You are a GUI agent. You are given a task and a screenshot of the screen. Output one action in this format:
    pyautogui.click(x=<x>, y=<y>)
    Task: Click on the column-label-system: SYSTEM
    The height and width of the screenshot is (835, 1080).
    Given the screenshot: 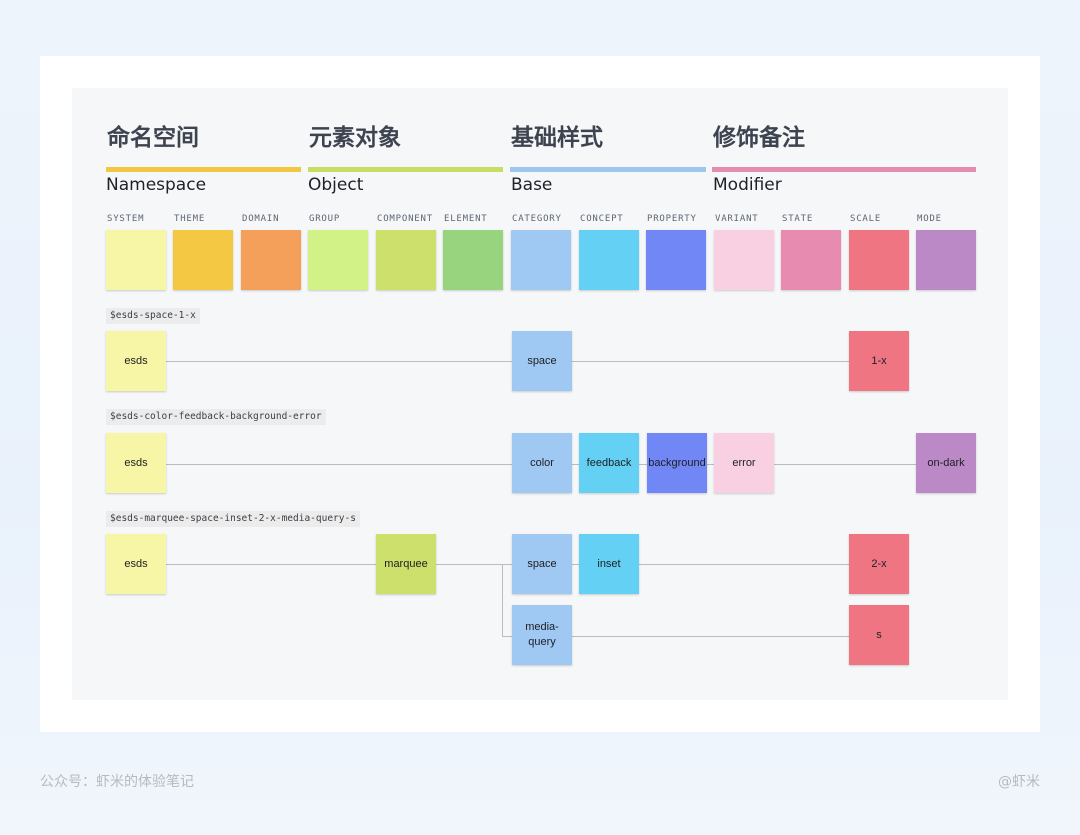 What is the action you would take?
    pyautogui.click(x=126, y=219)
    